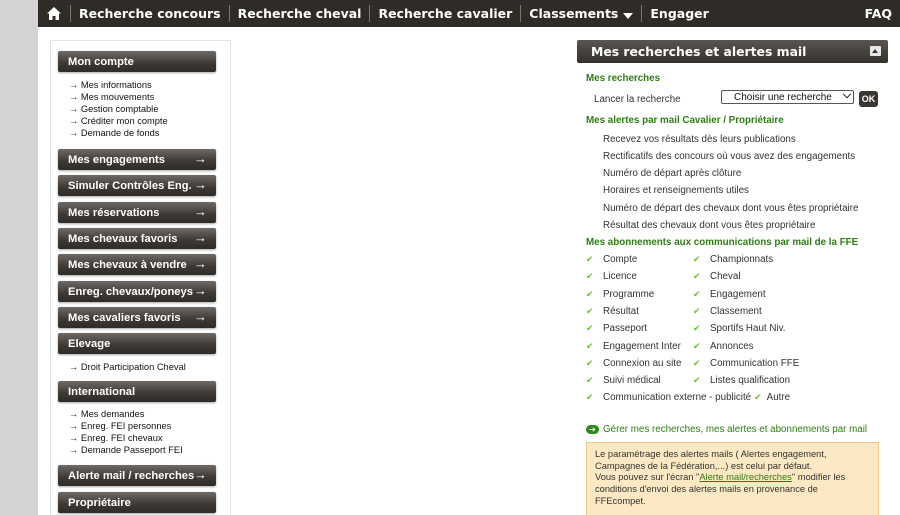 The width and height of the screenshot is (900, 515). I want to click on abonnement-item: ✔ Programme, so click(620, 294).